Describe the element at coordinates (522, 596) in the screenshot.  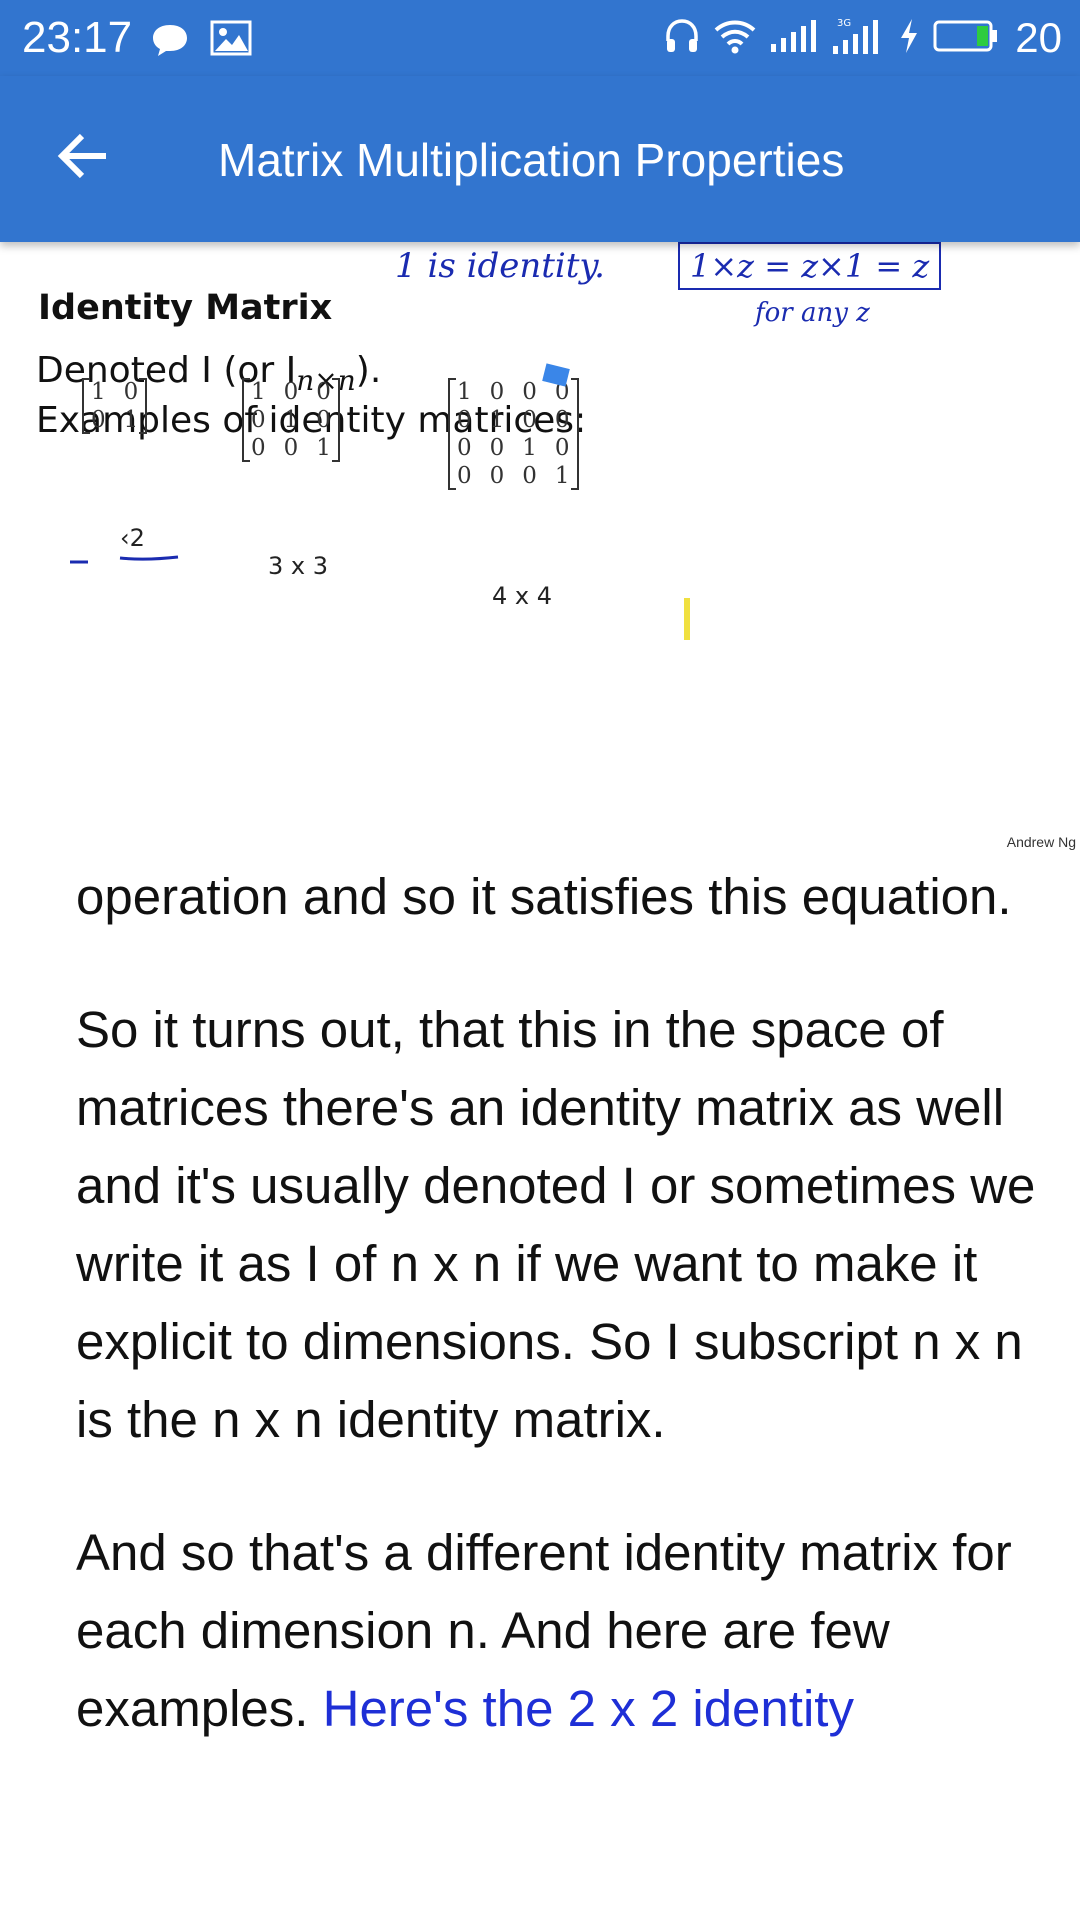
I see `matrix-4x4-label: 4 x 4` at that location.